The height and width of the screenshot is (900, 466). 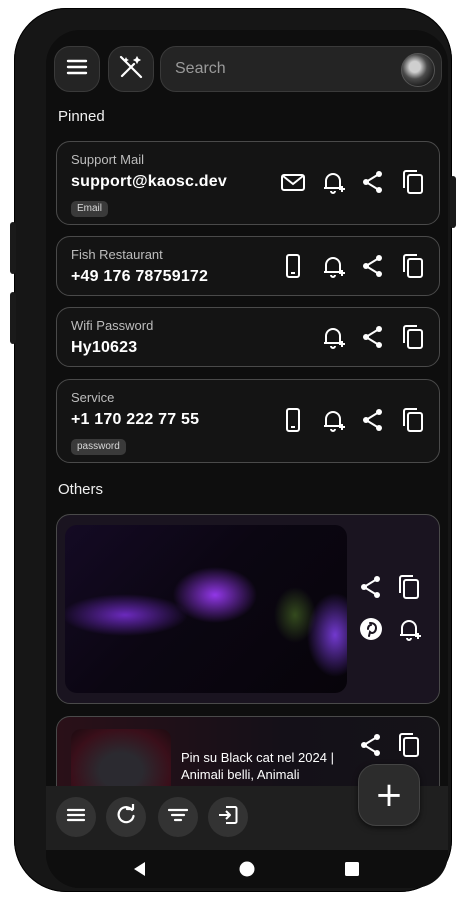 I want to click on filter-icon, so click(x=178, y=817).